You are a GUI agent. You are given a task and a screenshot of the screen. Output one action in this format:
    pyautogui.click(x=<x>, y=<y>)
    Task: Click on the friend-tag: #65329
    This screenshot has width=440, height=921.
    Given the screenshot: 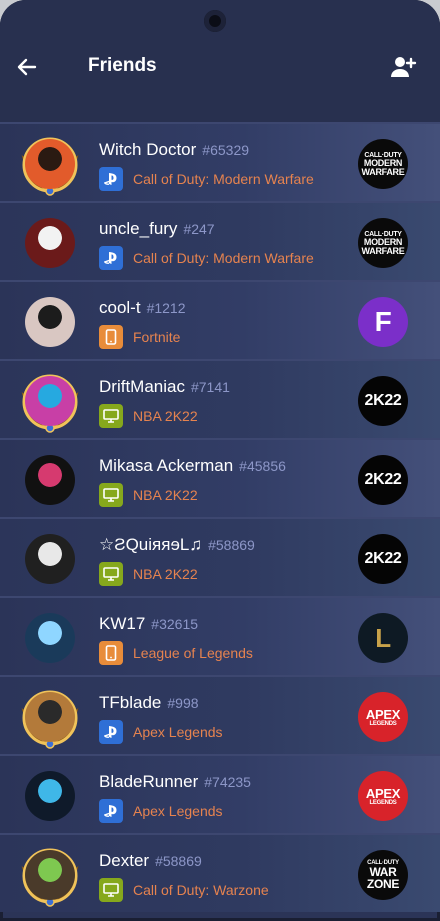 What is the action you would take?
    pyautogui.click(x=226, y=150)
    